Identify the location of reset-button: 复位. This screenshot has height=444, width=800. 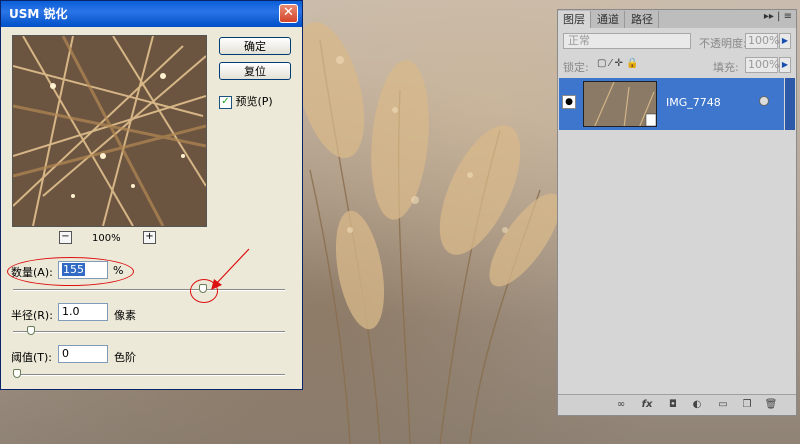
(255, 71).